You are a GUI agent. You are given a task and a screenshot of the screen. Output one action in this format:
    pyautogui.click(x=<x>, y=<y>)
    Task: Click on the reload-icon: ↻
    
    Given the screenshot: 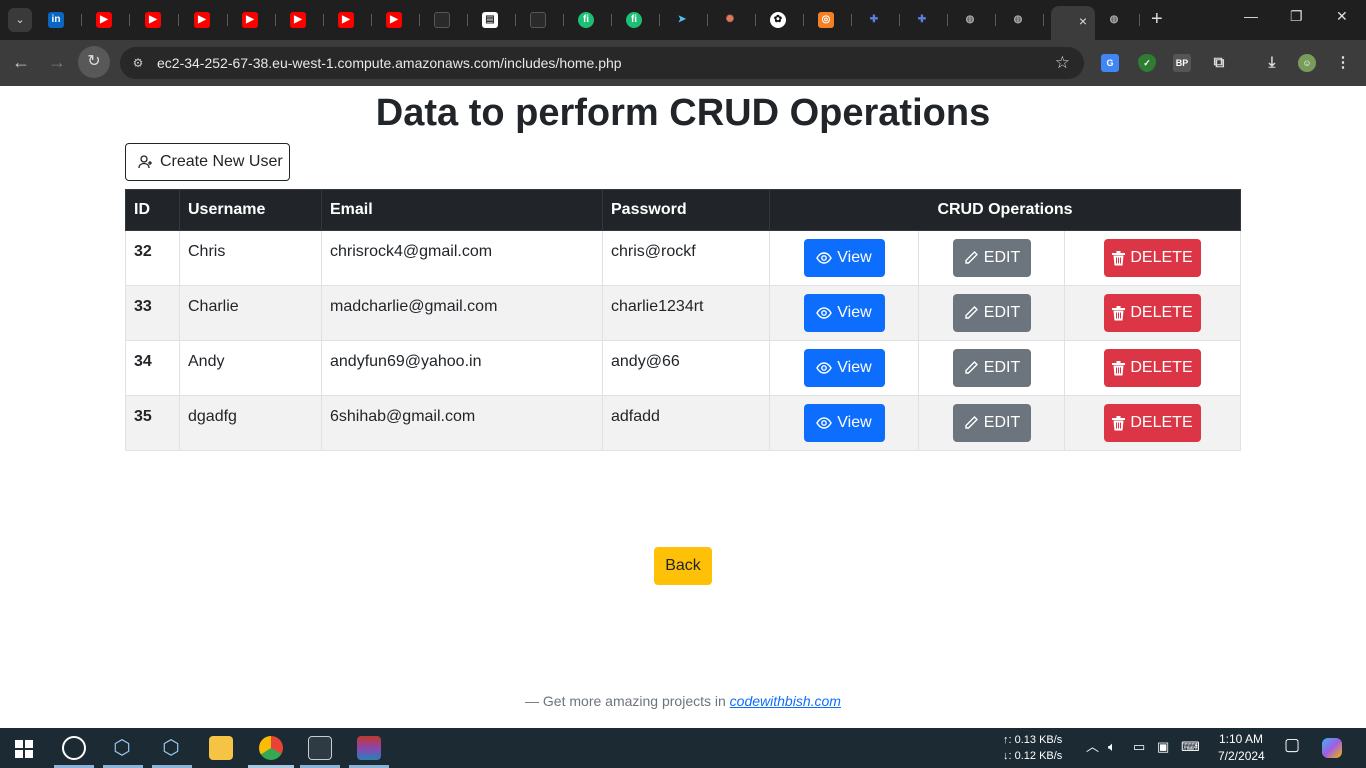 What is the action you would take?
    pyautogui.click(x=94, y=62)
    